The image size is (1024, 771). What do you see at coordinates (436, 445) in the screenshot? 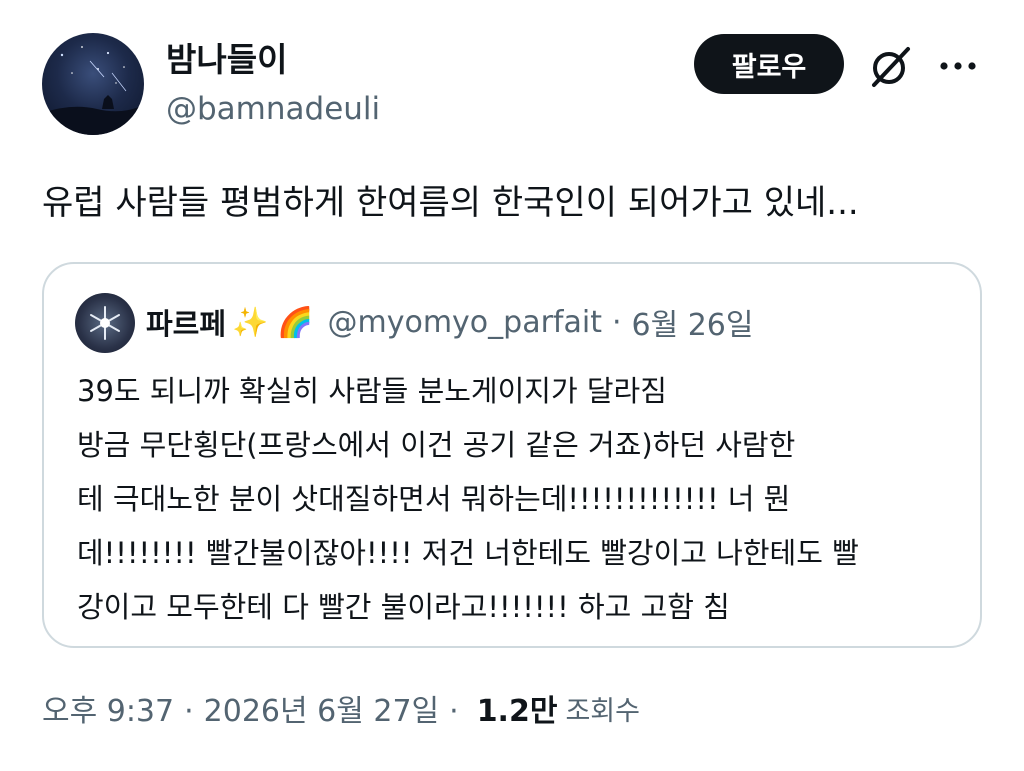
I see `quoted-text-line: 방금 무단횡단(프랑스에서 이건 공기 같은 거죠)하던 사람한` at bounding box center [436, 445].